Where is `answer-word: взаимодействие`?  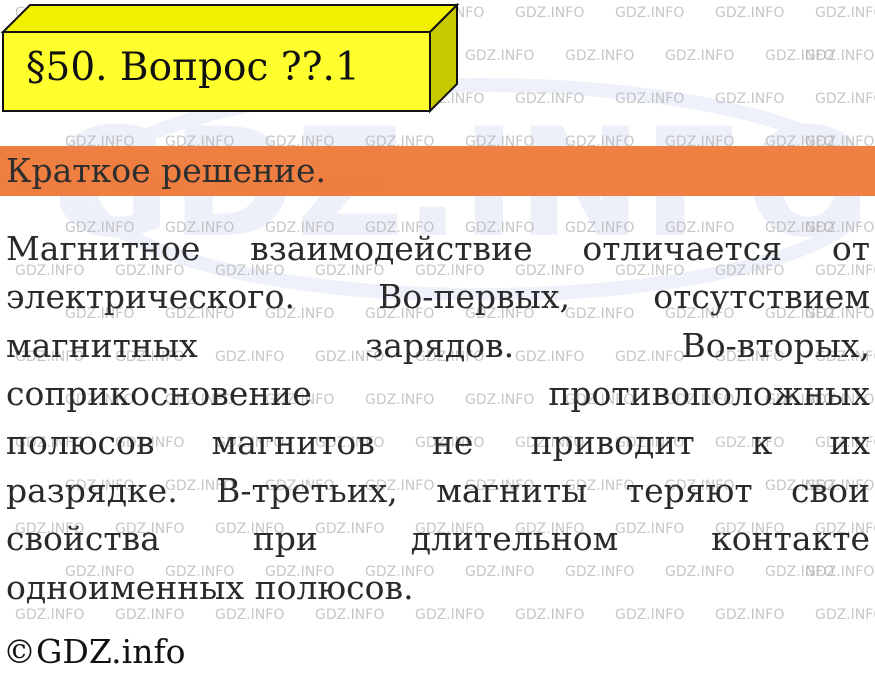 answer-word: взаимодействие is located at coordinates (391, 248).